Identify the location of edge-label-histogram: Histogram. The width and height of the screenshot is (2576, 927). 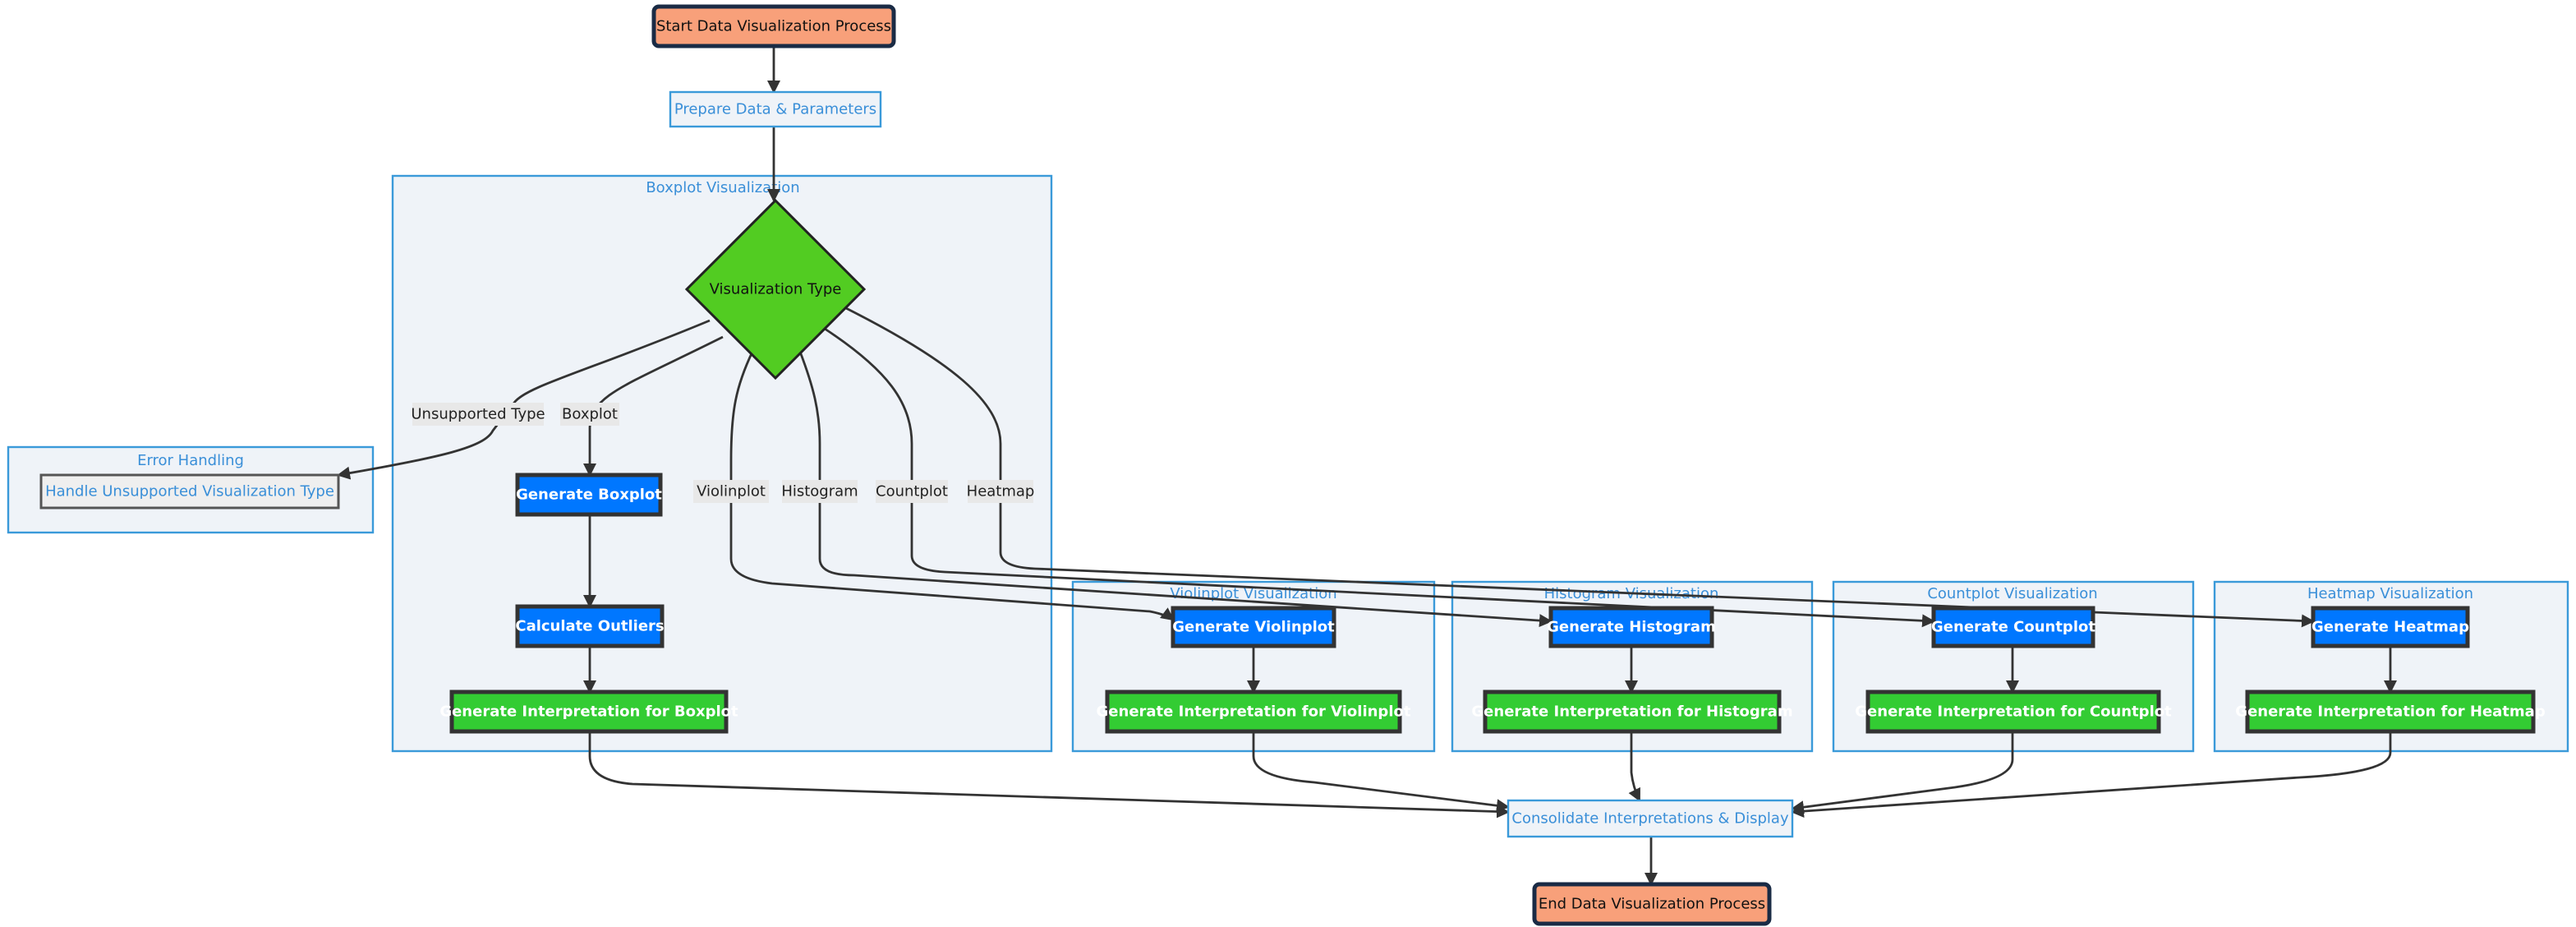
(819, 491).